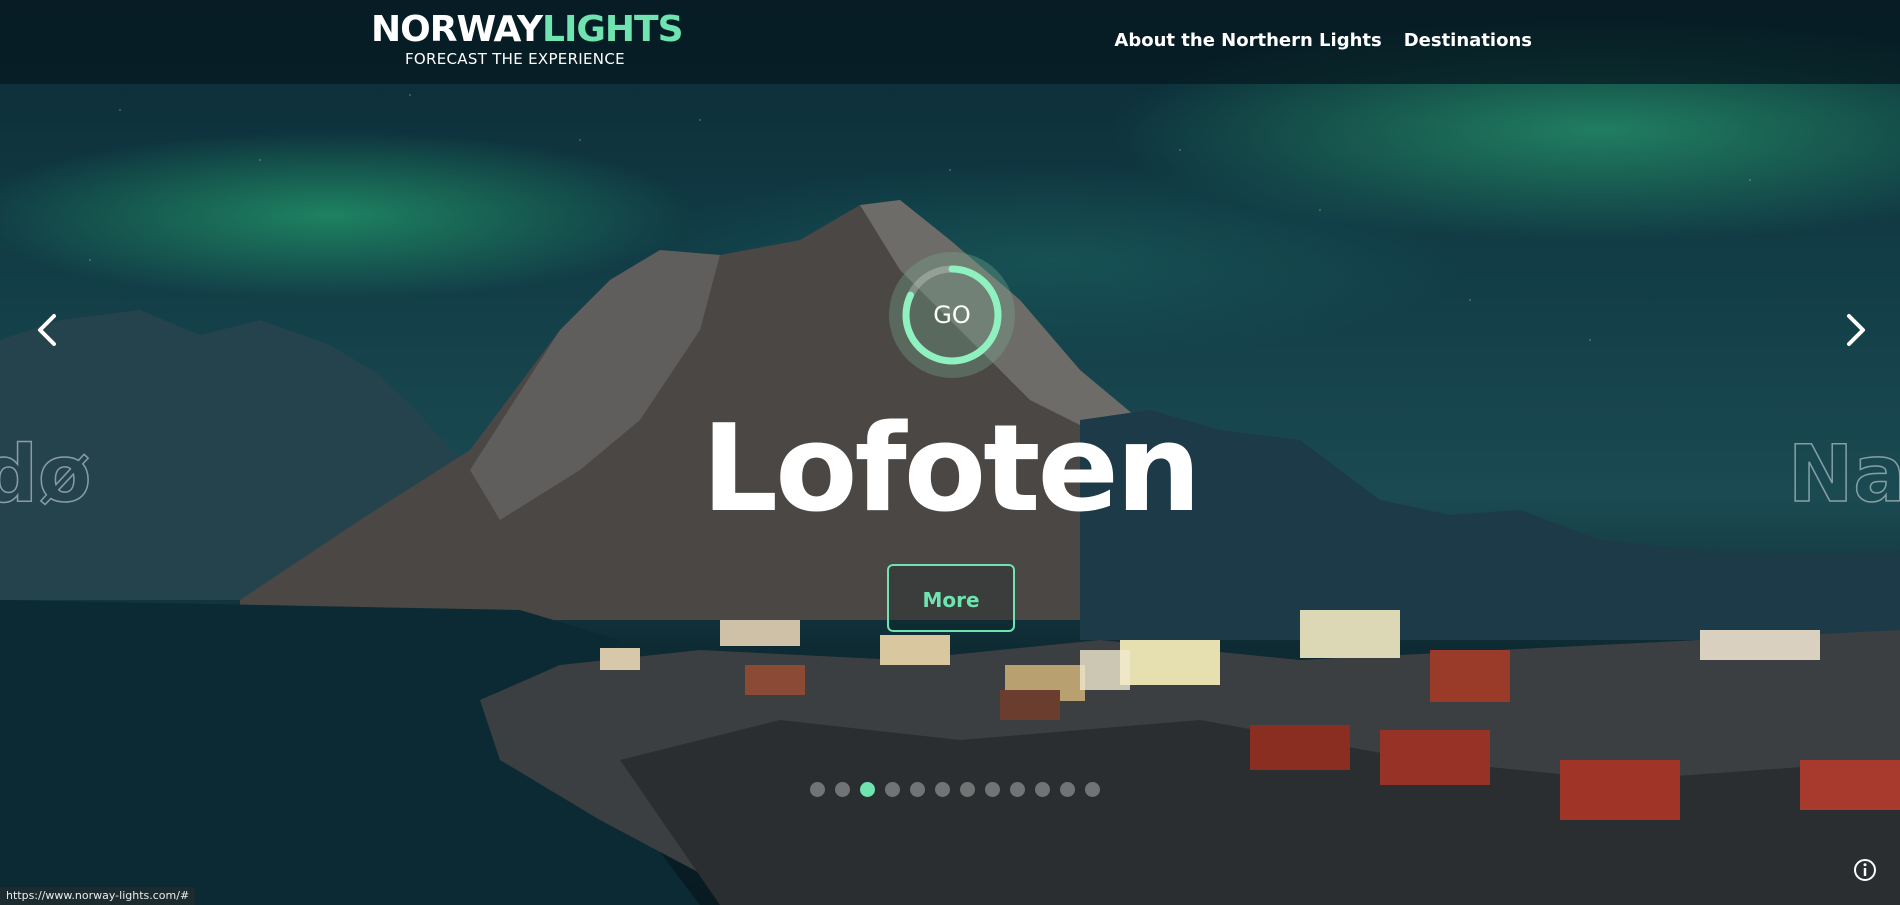 The image size is (1900, 905). I want to click on info-icon, so click(1865, 870).